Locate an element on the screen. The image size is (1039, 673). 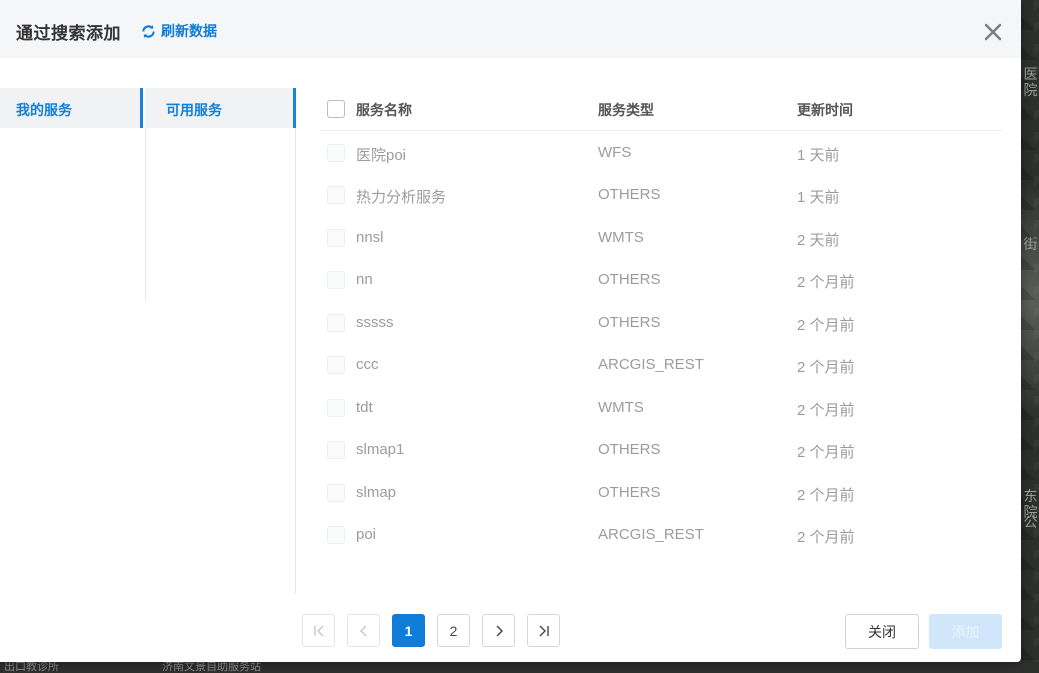
service-name: slmap1 is located at coordinates (380, 449).